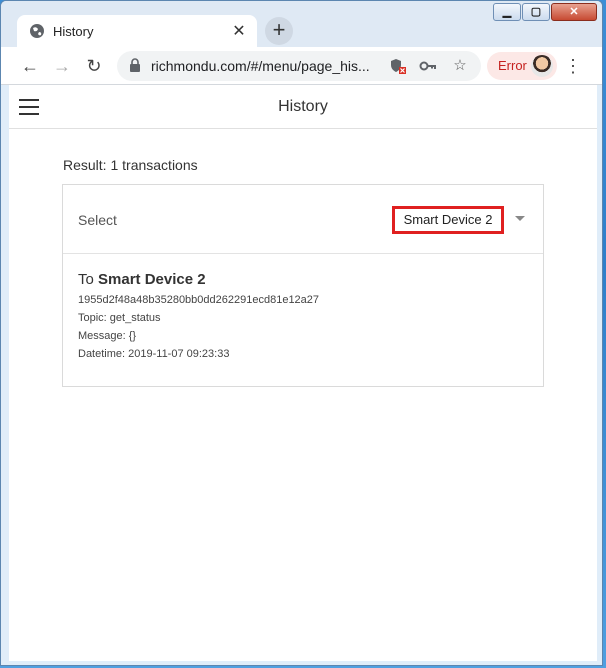  What do you see at coordinates (30, 66) in the screenshot?
I see `back-arrow-icon: ←` at bounding box center [30, 66].